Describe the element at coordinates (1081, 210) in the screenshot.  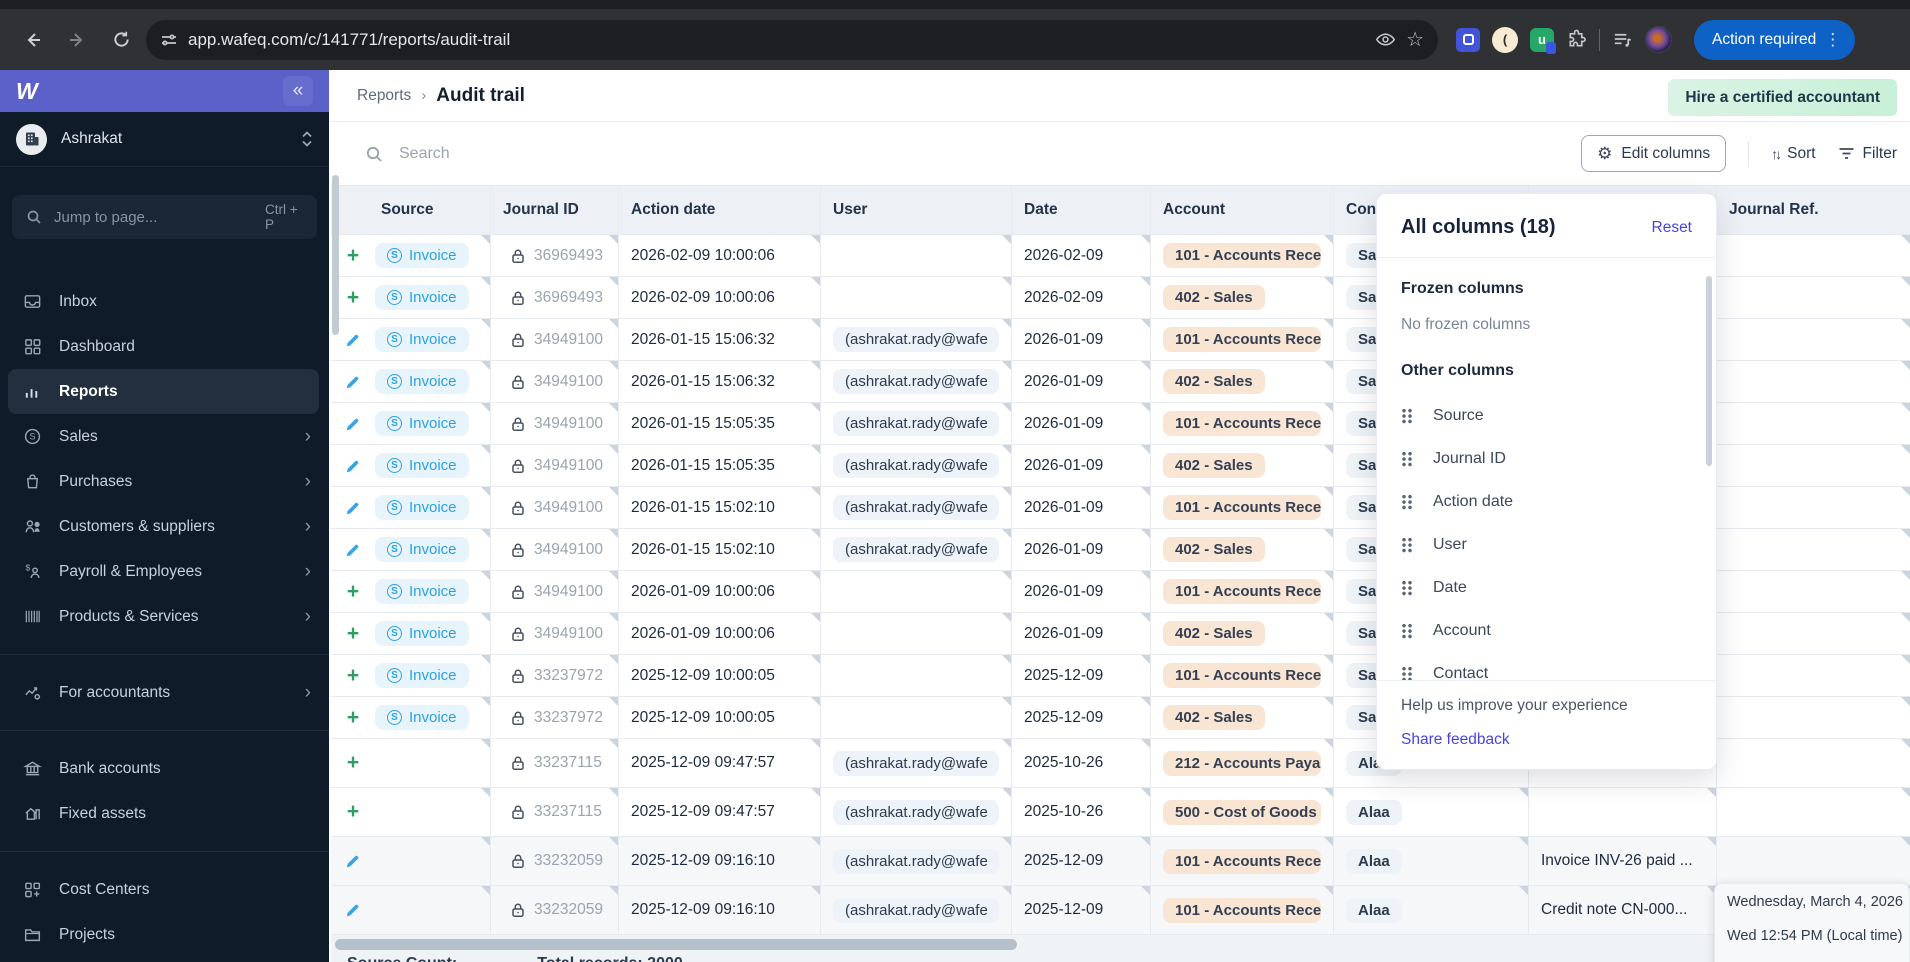
I see `column-header-date: Date` at that location.